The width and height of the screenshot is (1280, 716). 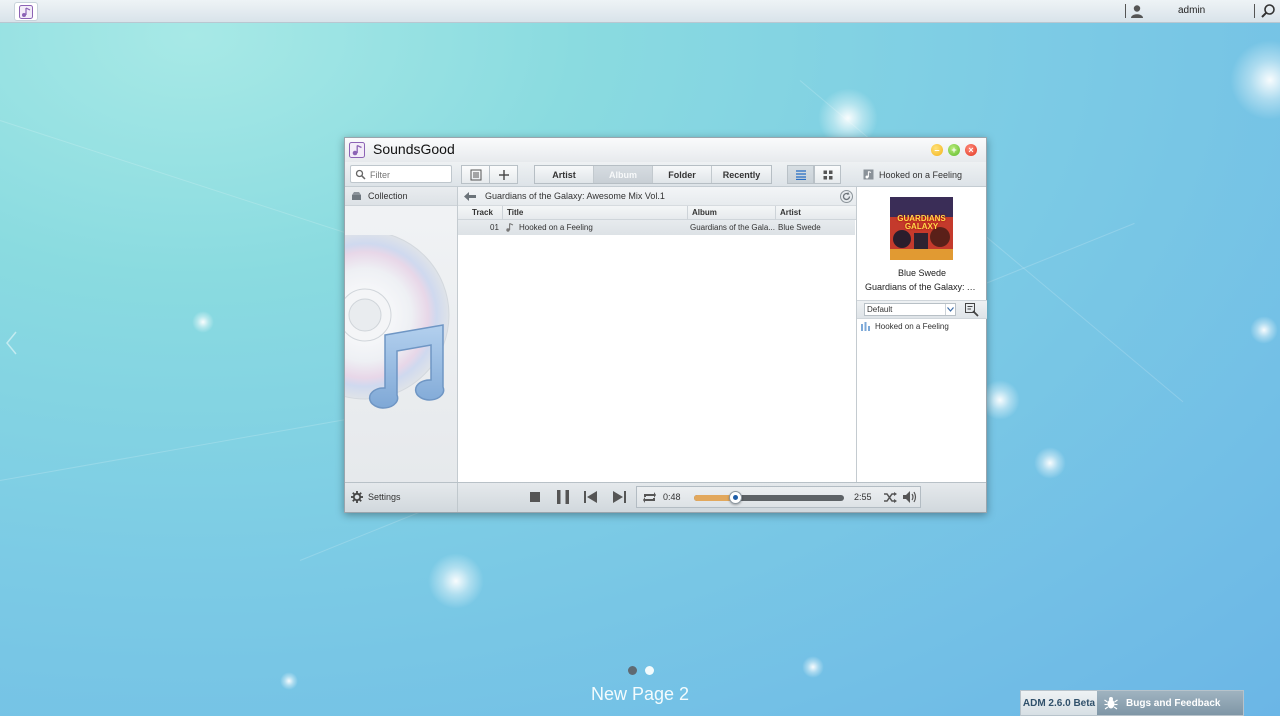 I want to click on user-name: admin, so click(x=1191, y=10).